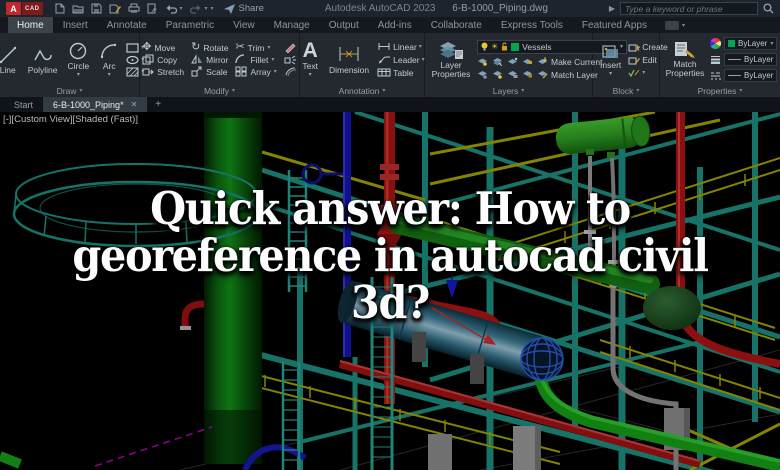 This screenshot has height=470, width=780. I want to click on circle-icon, so click(78, 51).